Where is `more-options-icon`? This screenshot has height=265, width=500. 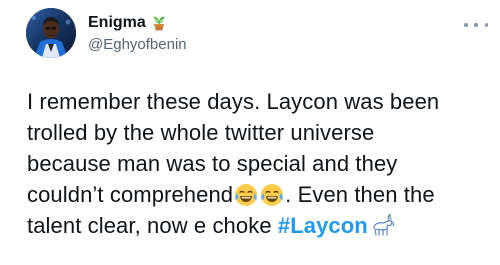
more-options-icon is located at coordinates (476, 25).